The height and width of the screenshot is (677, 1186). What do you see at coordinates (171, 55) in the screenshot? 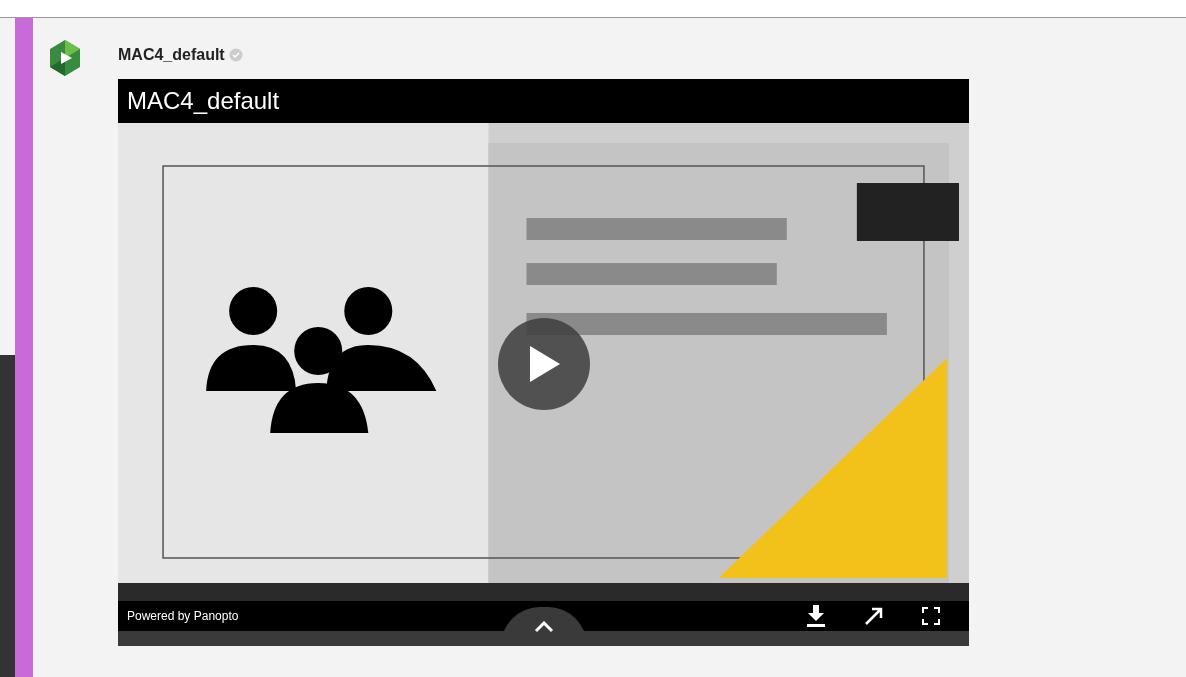
I see `post-title: MAC4_default` at bounding box center [171, 55].